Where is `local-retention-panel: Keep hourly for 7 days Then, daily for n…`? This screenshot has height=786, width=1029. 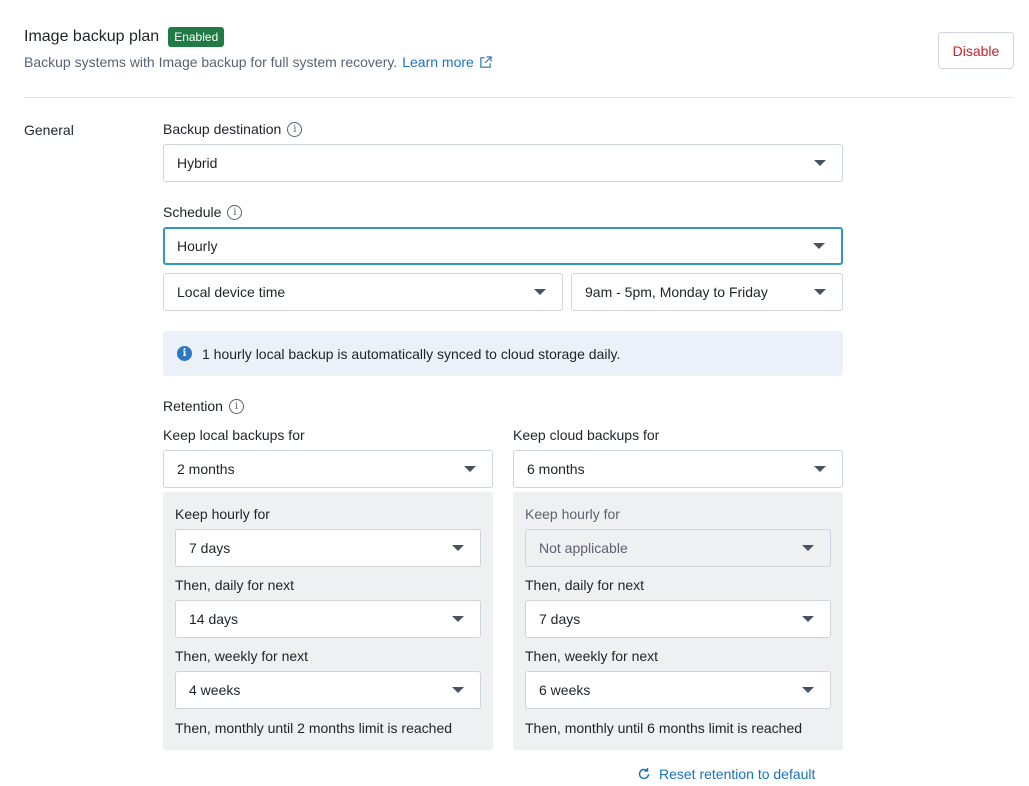 local-retention-panel: Keep hourly for 7 days Then, daily for n… is located at coordinates (328, 621).